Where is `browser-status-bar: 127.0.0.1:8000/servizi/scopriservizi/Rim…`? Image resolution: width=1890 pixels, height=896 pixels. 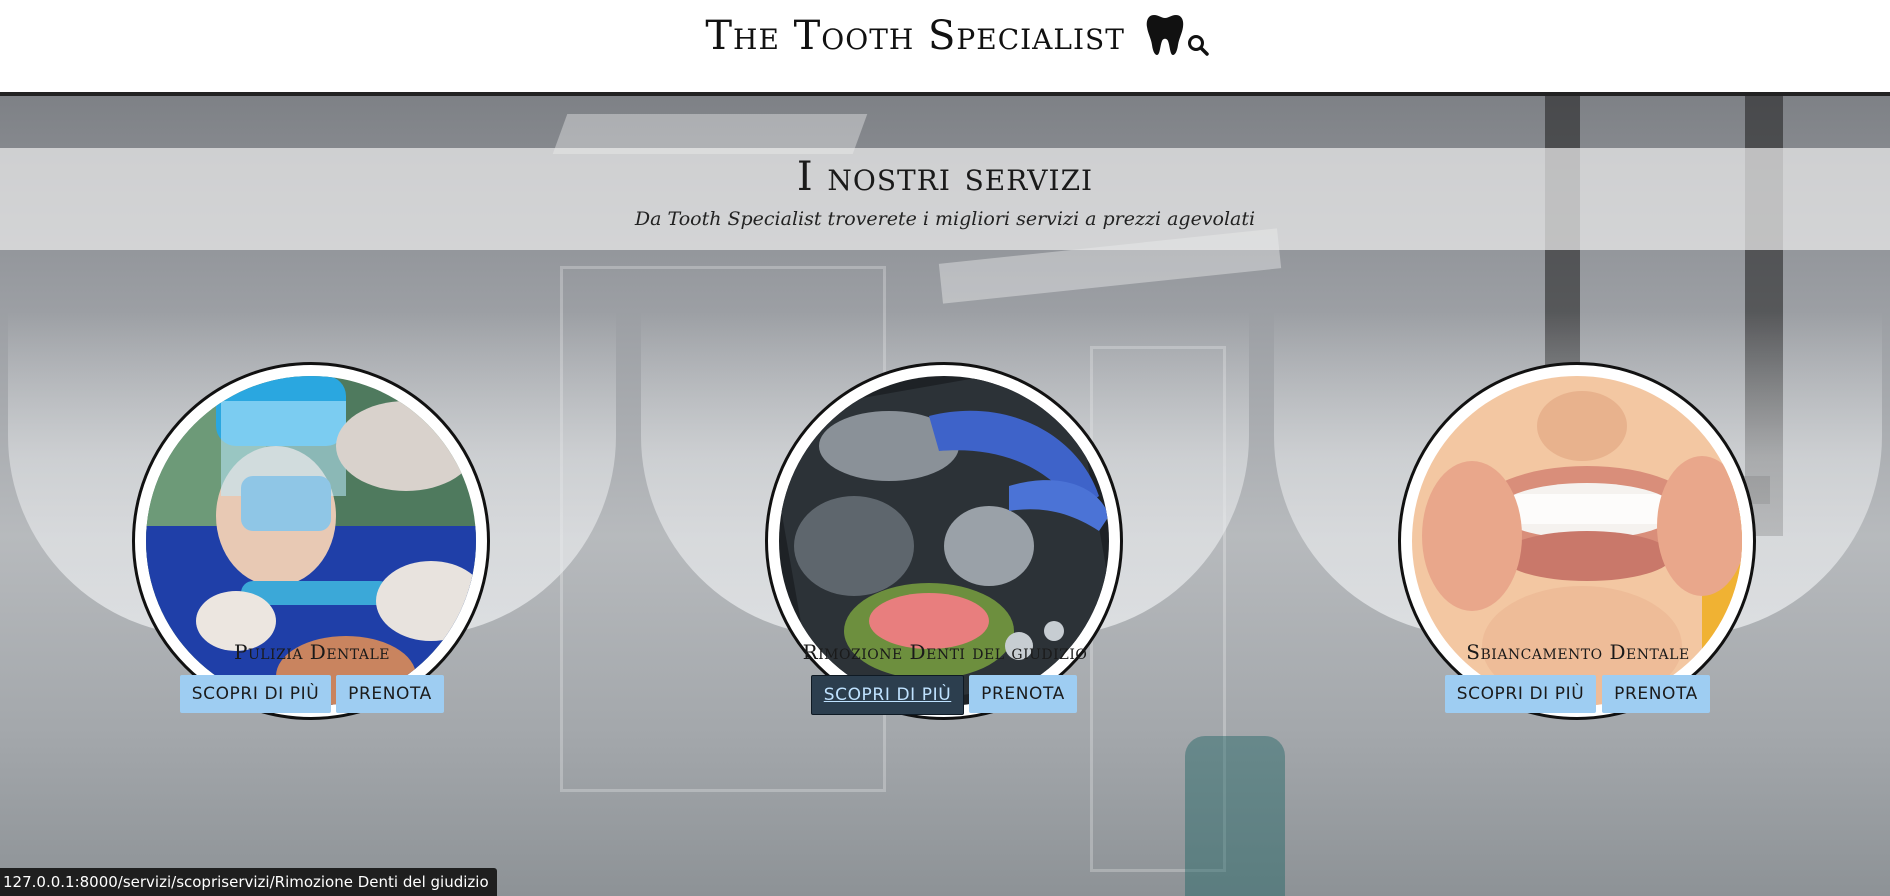
browser-status-bar: 127.0.0.1:8000/servizi/scopriservizi/Rim… is located at coordinates (248, 882).